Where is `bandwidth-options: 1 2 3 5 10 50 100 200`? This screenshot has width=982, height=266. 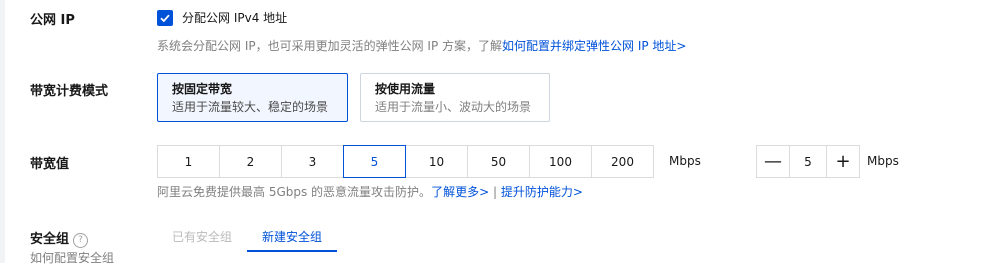 bandwidth-options: 1 2 3 5 10 50 100 200 is located at coordinates (405, 161).